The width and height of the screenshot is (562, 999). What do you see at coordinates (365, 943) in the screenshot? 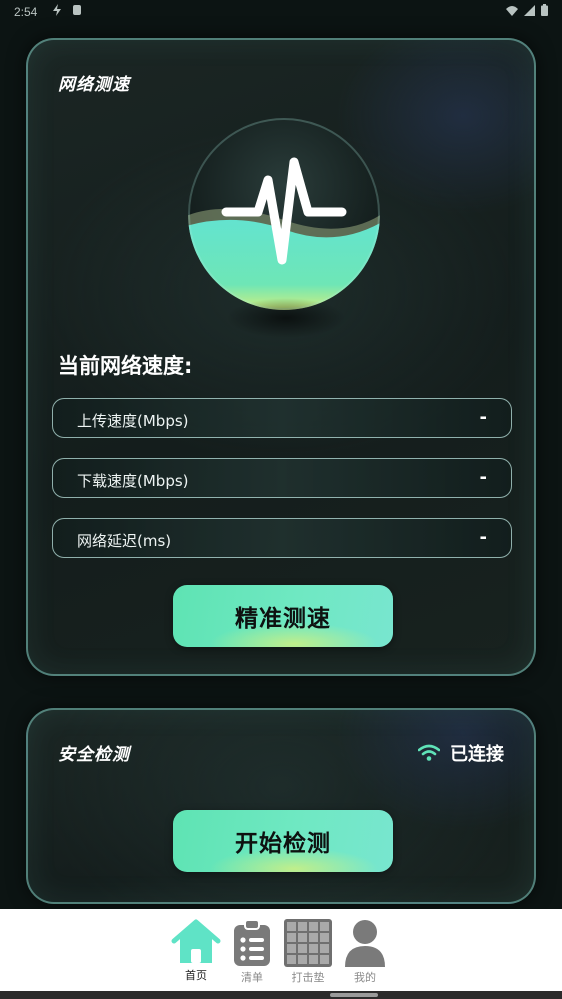
I see `person-icon` at bounding box center [365, 943].